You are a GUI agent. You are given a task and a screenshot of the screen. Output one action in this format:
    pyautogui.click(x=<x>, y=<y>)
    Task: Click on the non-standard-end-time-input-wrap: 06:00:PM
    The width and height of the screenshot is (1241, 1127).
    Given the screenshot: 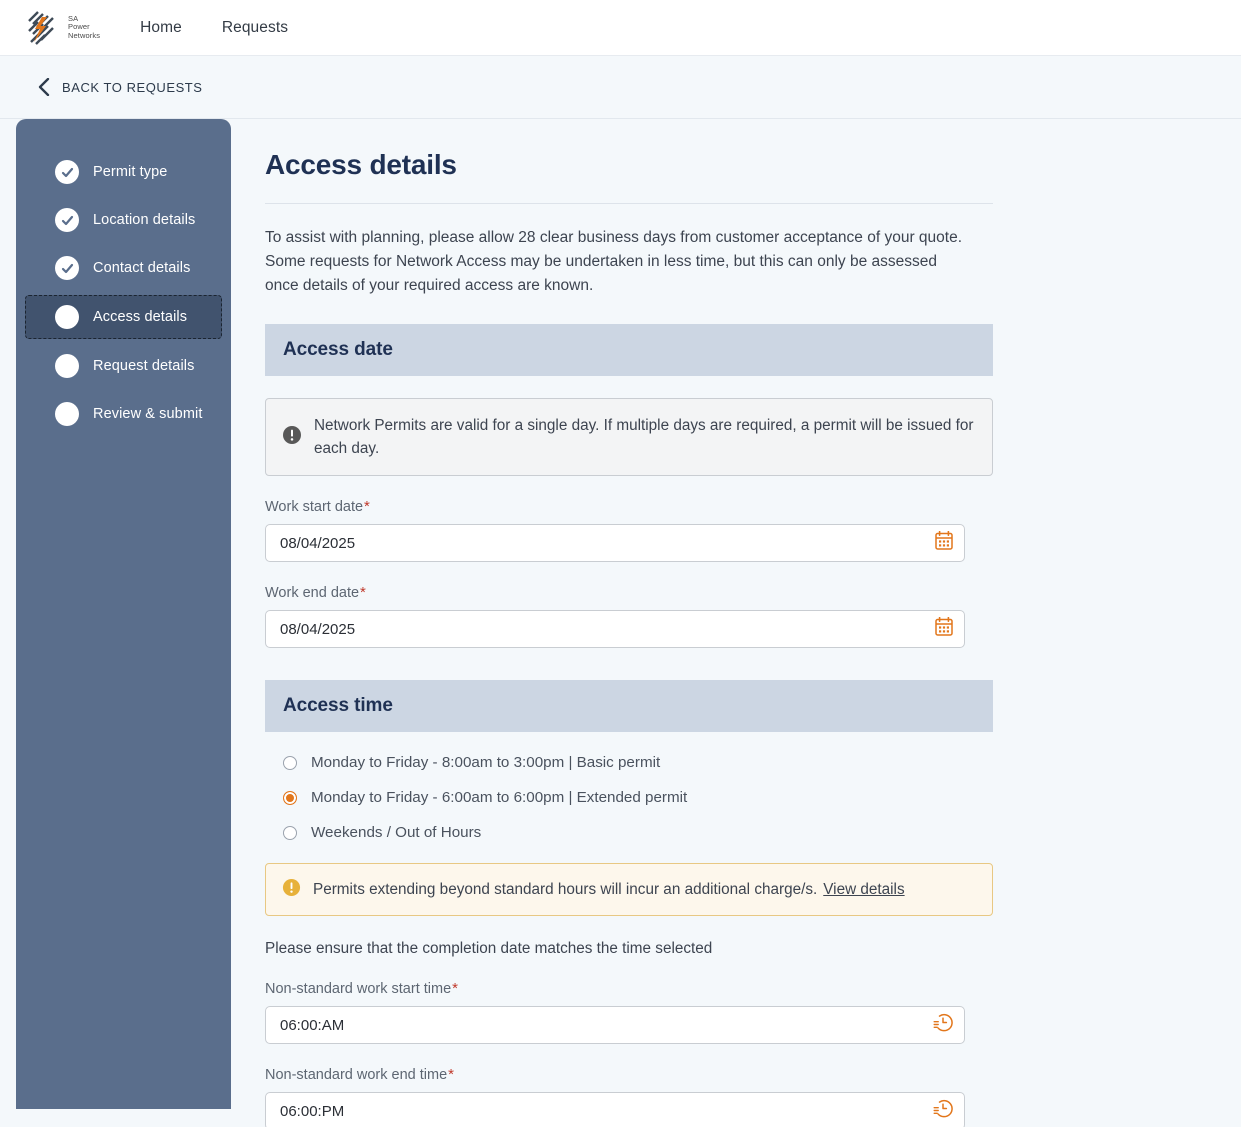 What is the action you would take?
    pyautogui.click(x=615, y=1109)
    